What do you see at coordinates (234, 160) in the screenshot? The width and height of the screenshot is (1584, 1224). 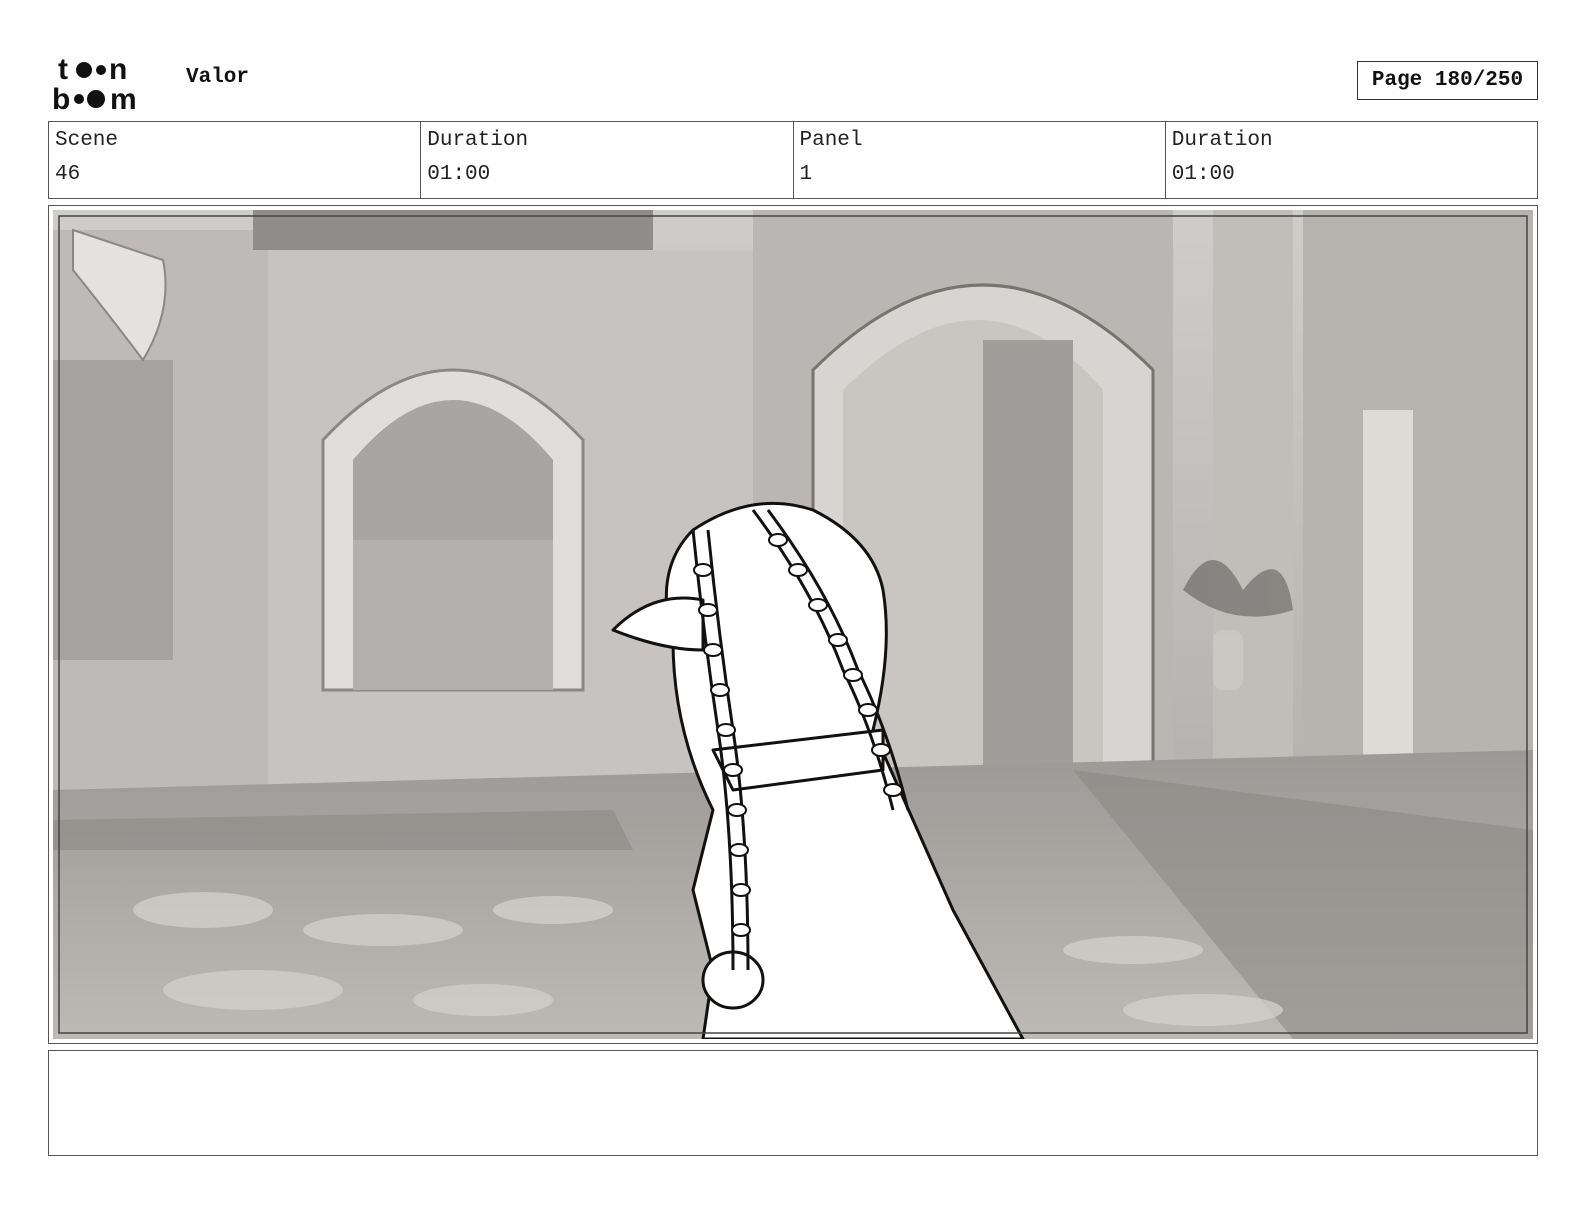 I see `scene-cell: Scene 46` at bounding box center [234, 160].